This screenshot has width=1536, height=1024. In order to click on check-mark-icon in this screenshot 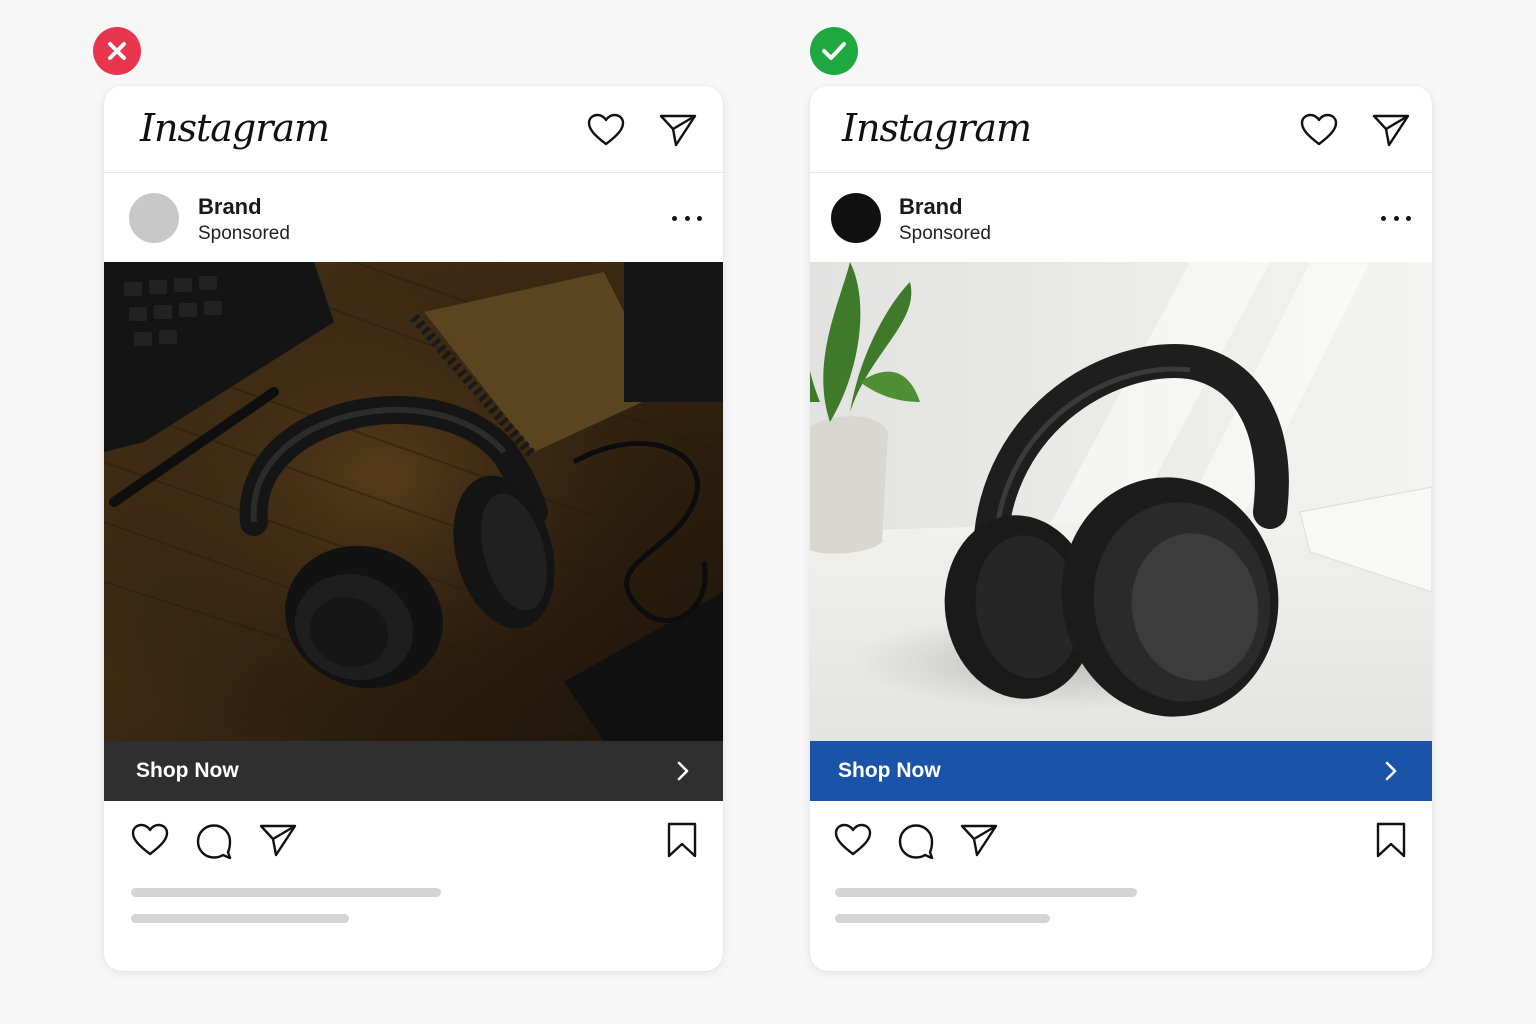, I will do `click(834, 51)`.